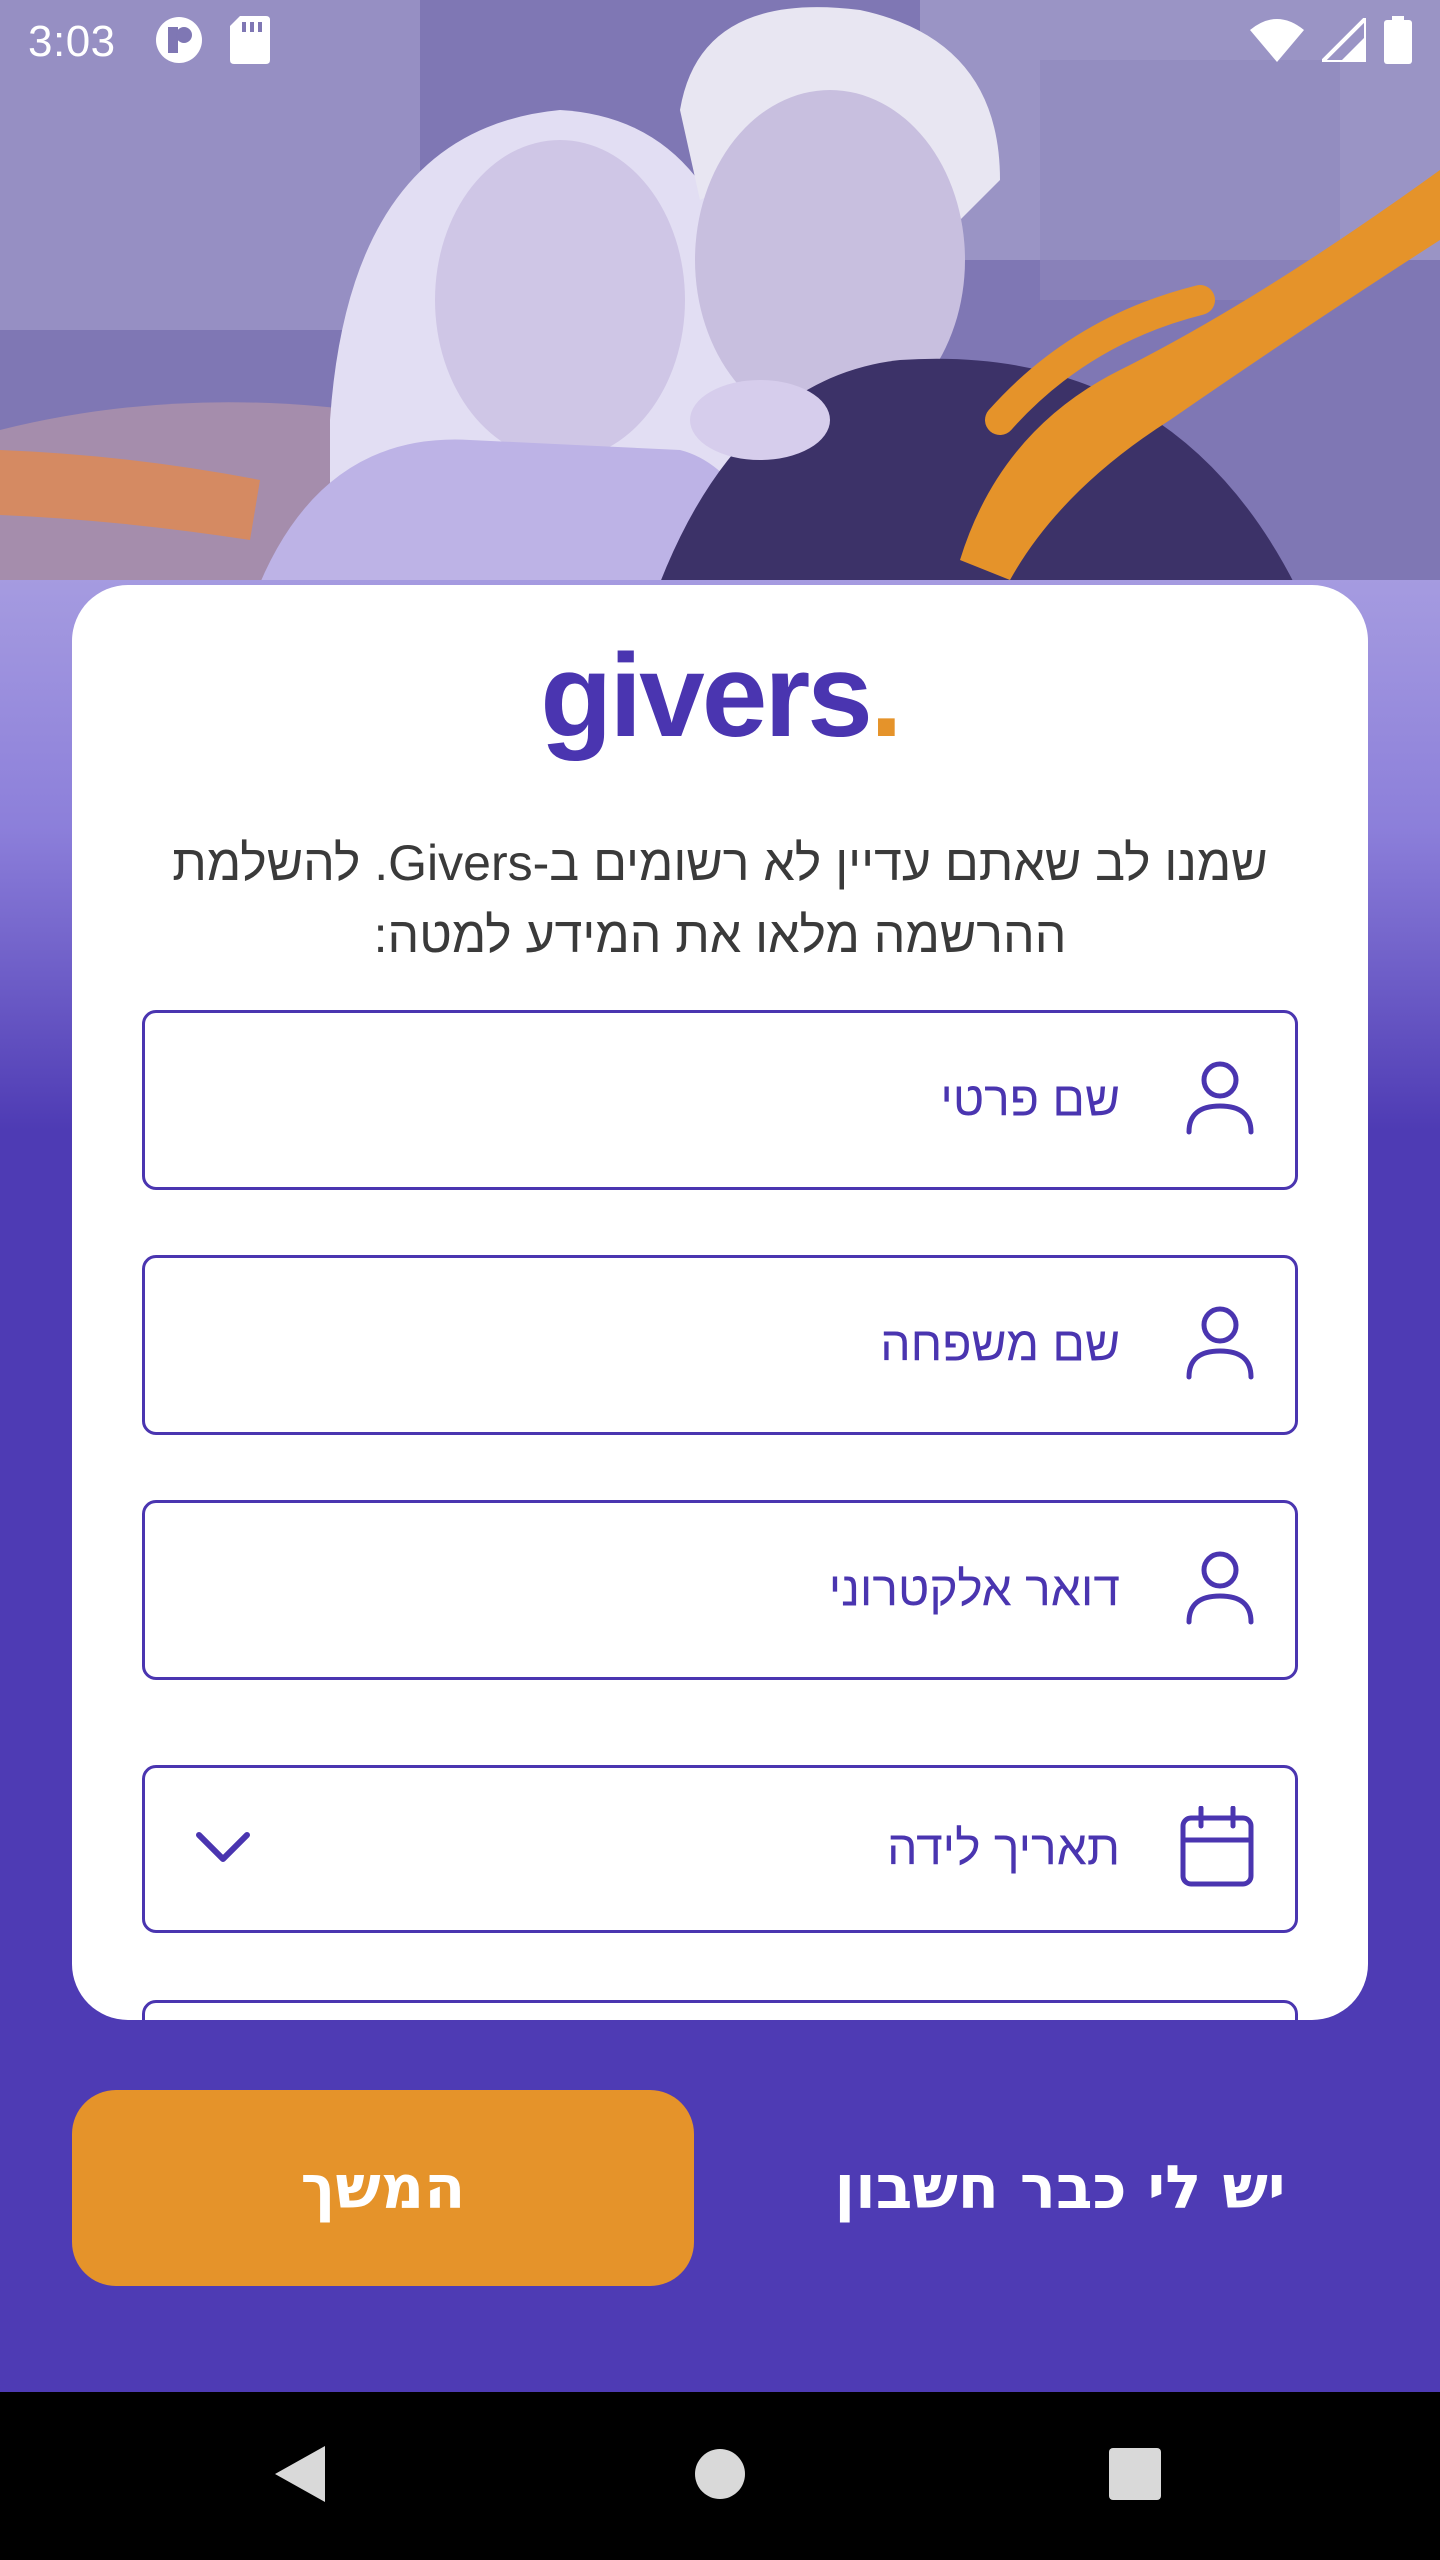 This screenshot has width=1440, height=2560. Describe the element at coordinates (720, 1345) in the screenshot. I see `last-name-field: שם משפחה` at that location.